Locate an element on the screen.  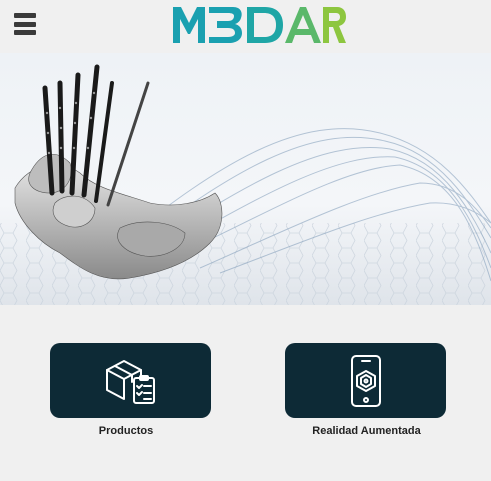
ar-smartphone-icon is located at coordinates (365, 380).